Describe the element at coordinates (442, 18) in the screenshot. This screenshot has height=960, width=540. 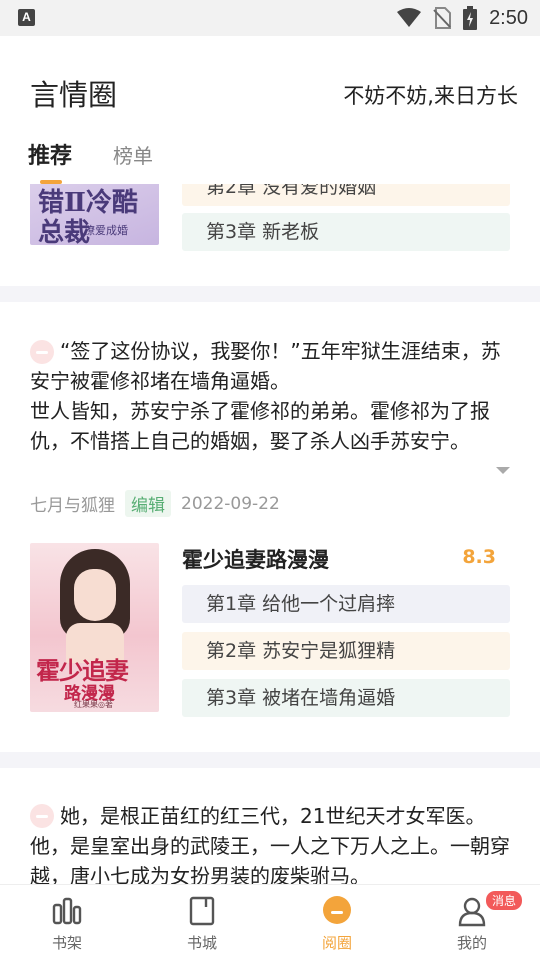
I see `no-sim-icon` at that location.